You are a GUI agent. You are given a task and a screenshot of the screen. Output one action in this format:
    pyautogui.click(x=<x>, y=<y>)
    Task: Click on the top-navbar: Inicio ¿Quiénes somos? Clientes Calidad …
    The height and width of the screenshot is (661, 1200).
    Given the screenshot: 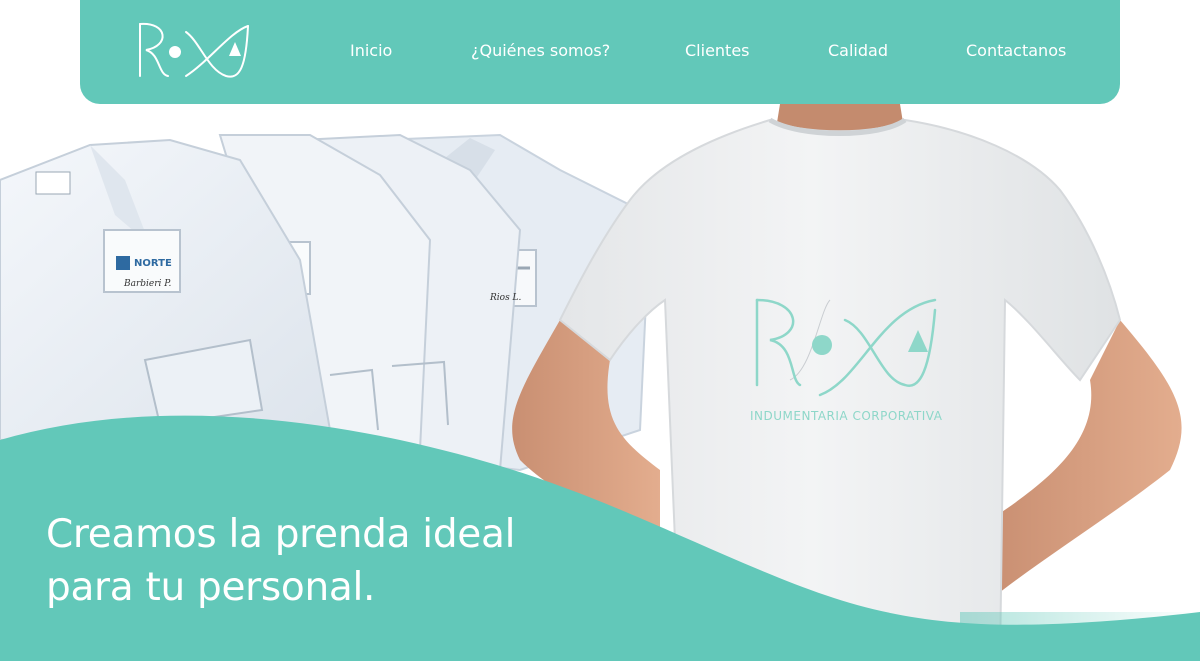 What is the action you would take?
    pyautogui.click(x=600, y=52)
    